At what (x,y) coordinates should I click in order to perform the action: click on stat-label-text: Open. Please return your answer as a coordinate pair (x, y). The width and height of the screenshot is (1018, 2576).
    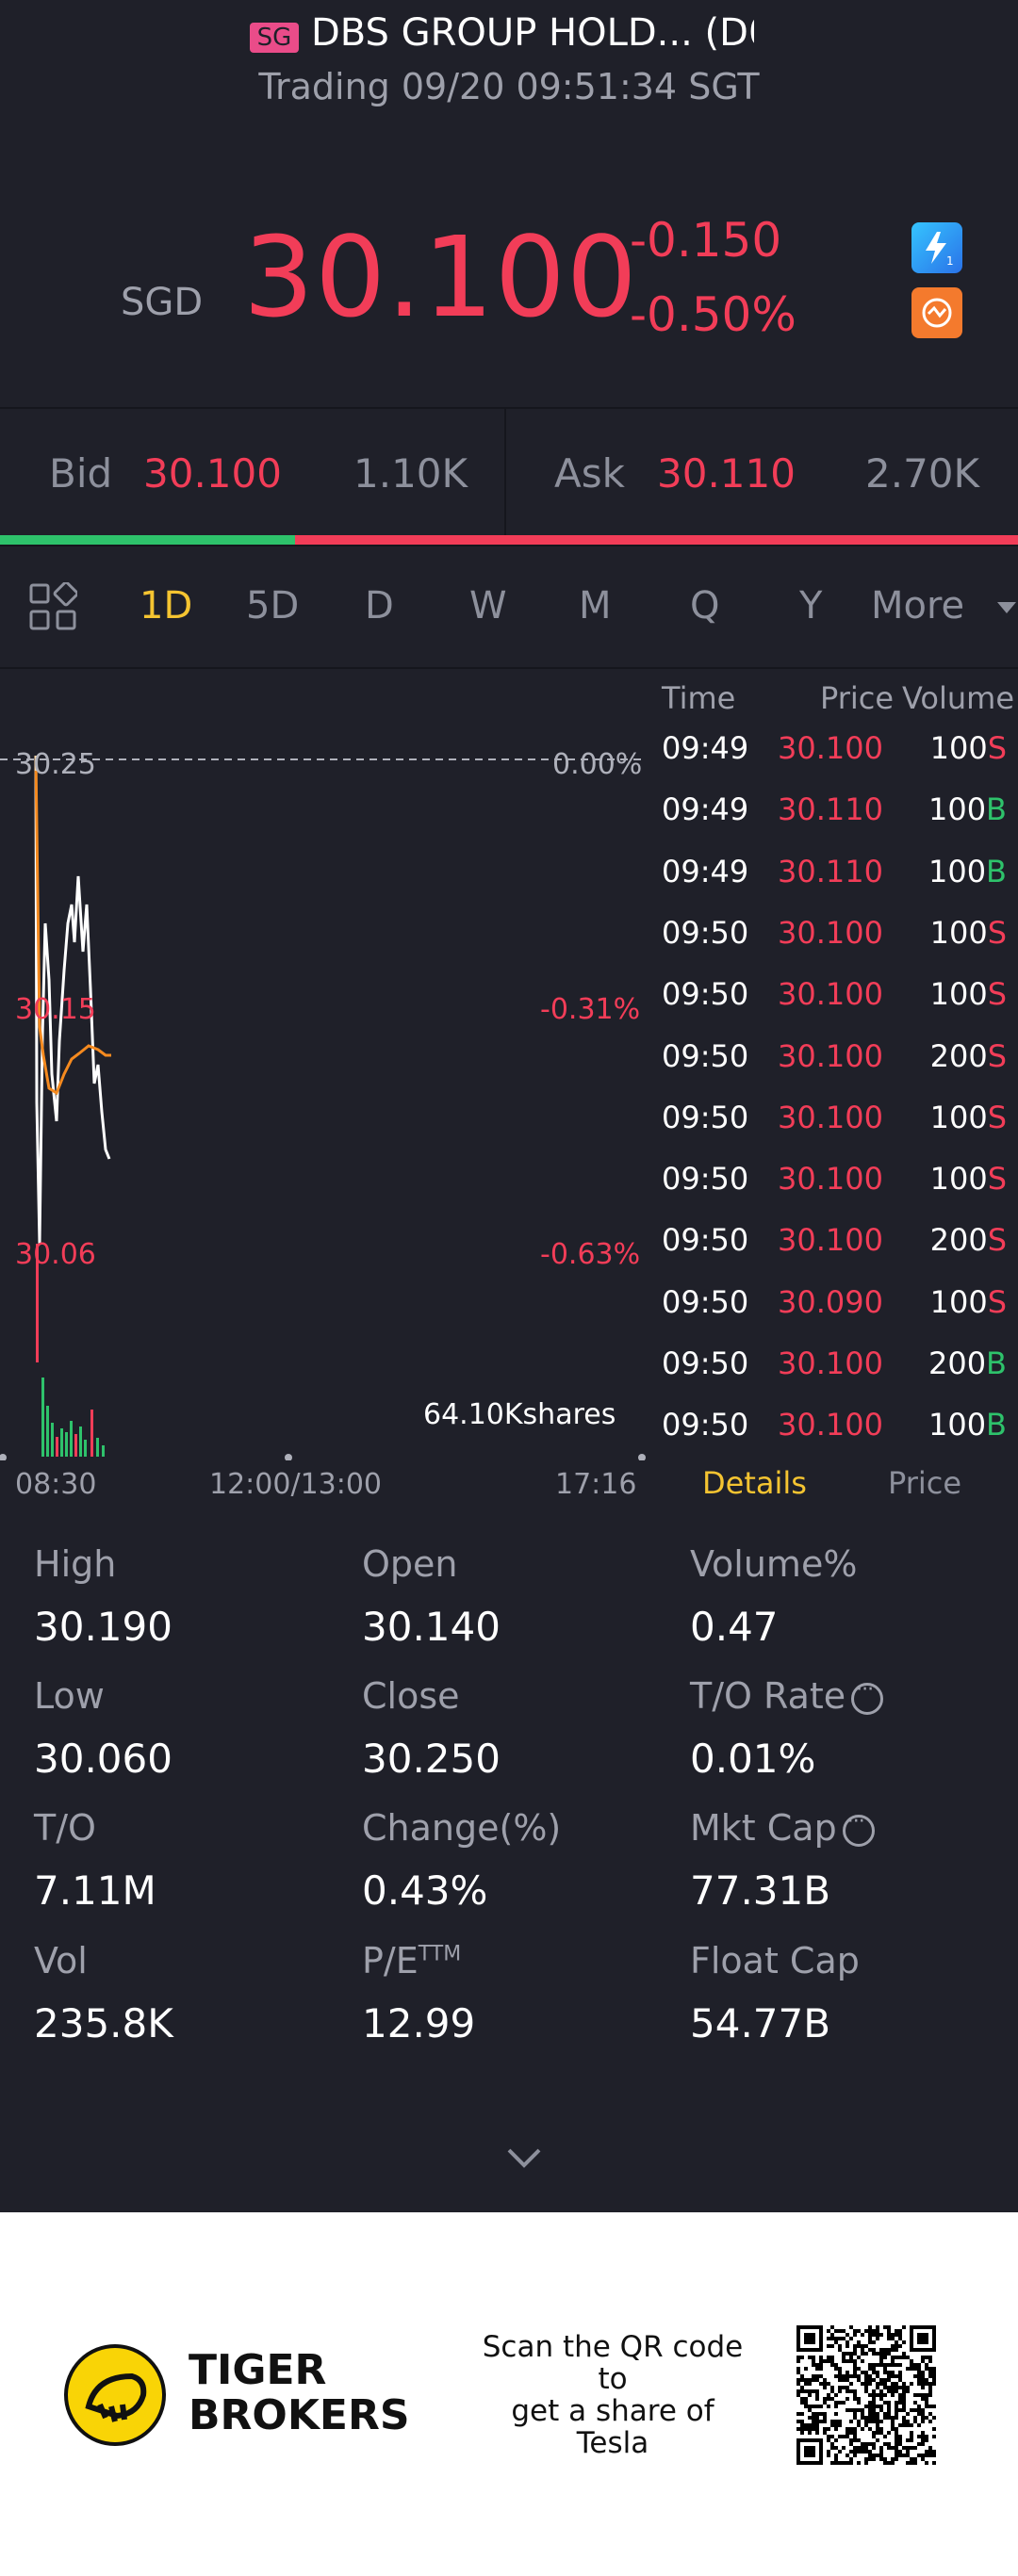
    Looking at the image, I should click on (410, 1564).